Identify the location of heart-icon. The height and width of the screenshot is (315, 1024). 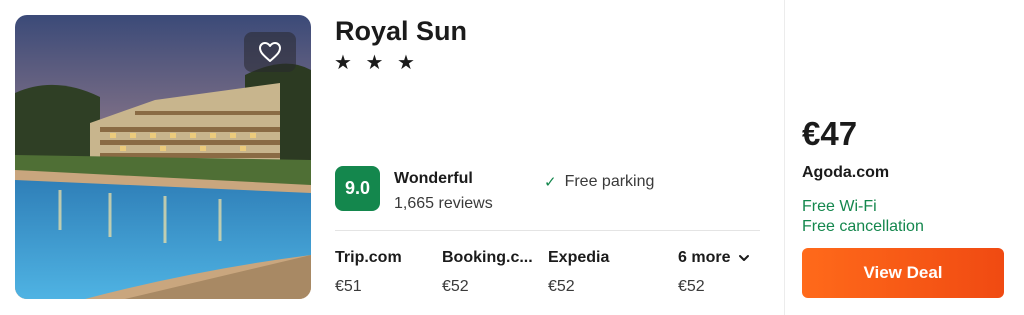
(270, 52).